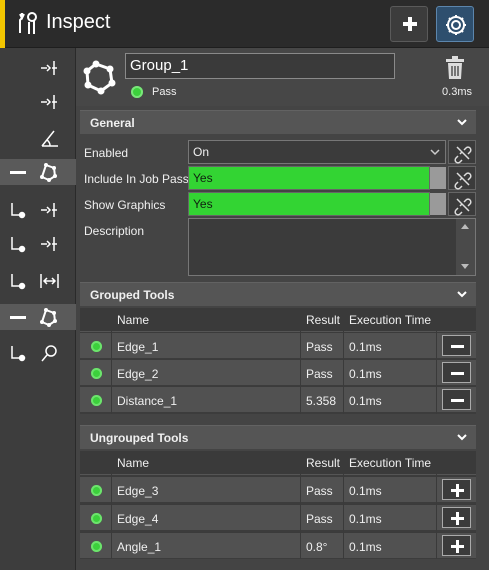  I want to click on result-cell: 0.8°, so click(317, 547).